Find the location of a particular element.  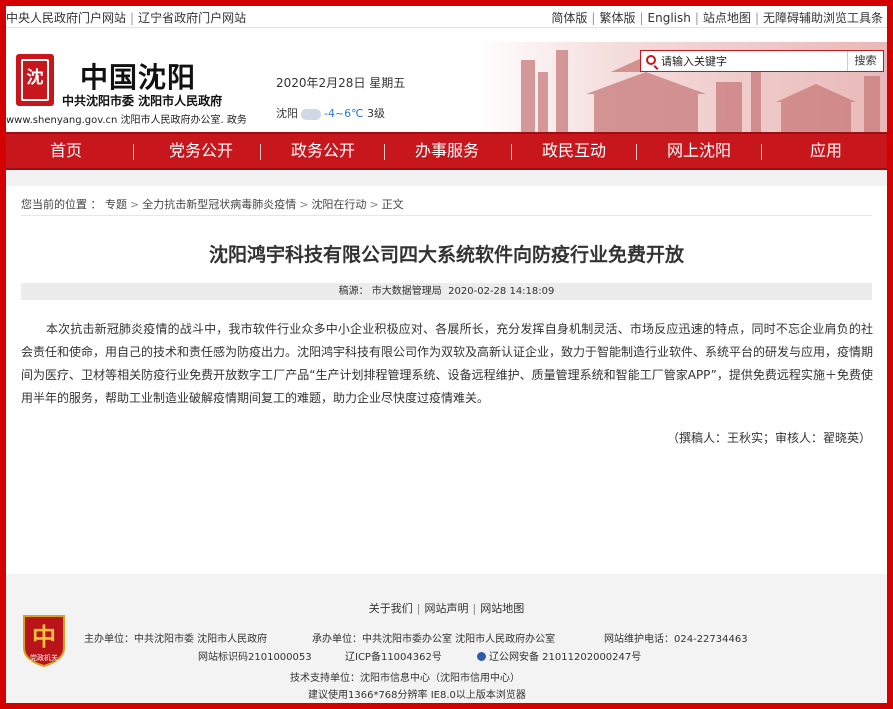

link-traditional-chinese: 繁体版 is located at coordinates (617, 18).